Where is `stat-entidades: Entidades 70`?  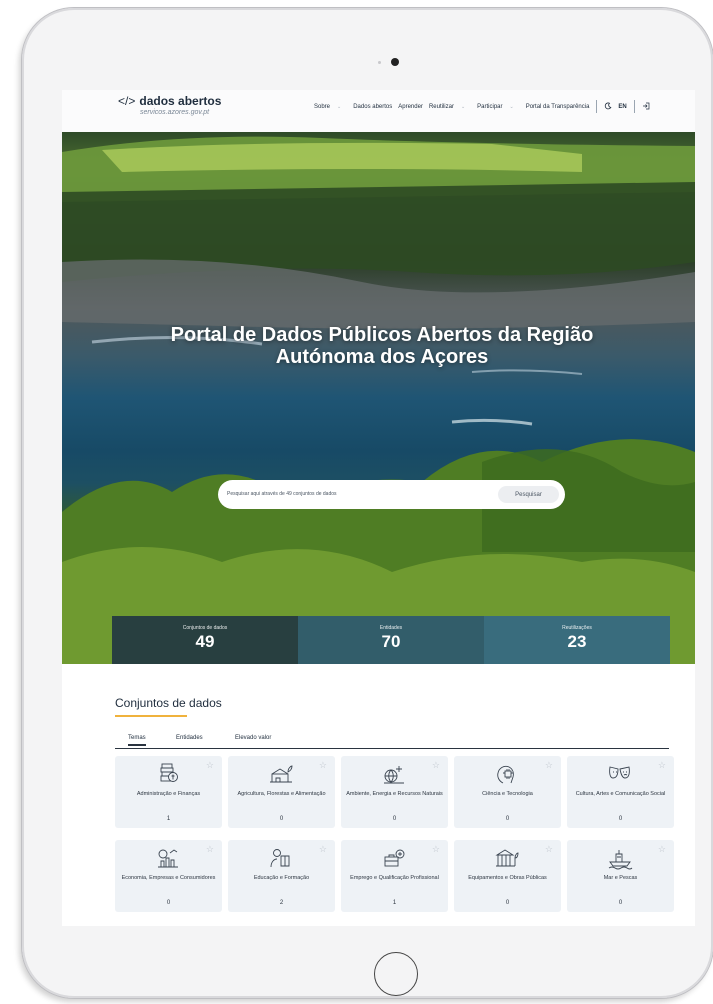
stat-entidades: Entidades 70 is located at coordinates (391, 640).